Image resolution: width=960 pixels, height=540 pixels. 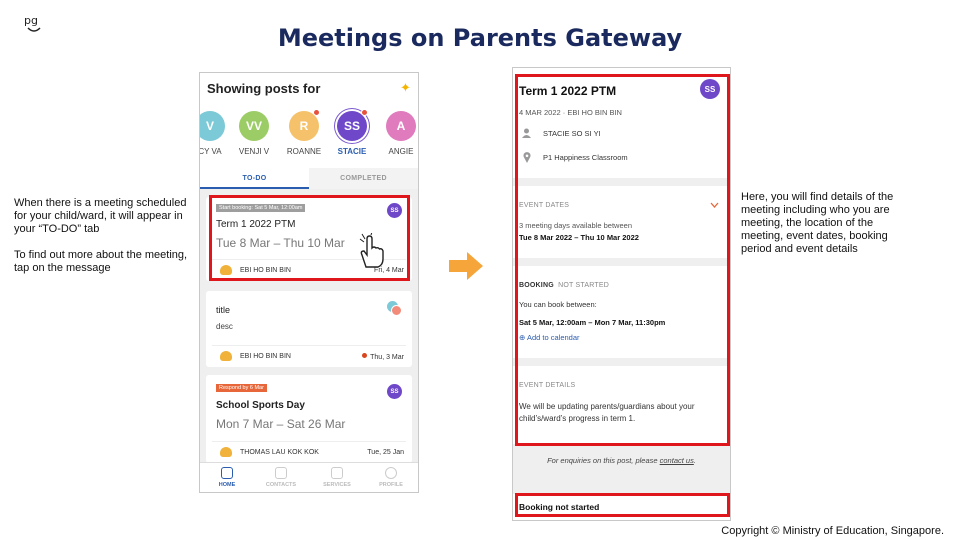 I want to click on child-avatar-roanne: R ROANNE, so click(x=304, y=132).